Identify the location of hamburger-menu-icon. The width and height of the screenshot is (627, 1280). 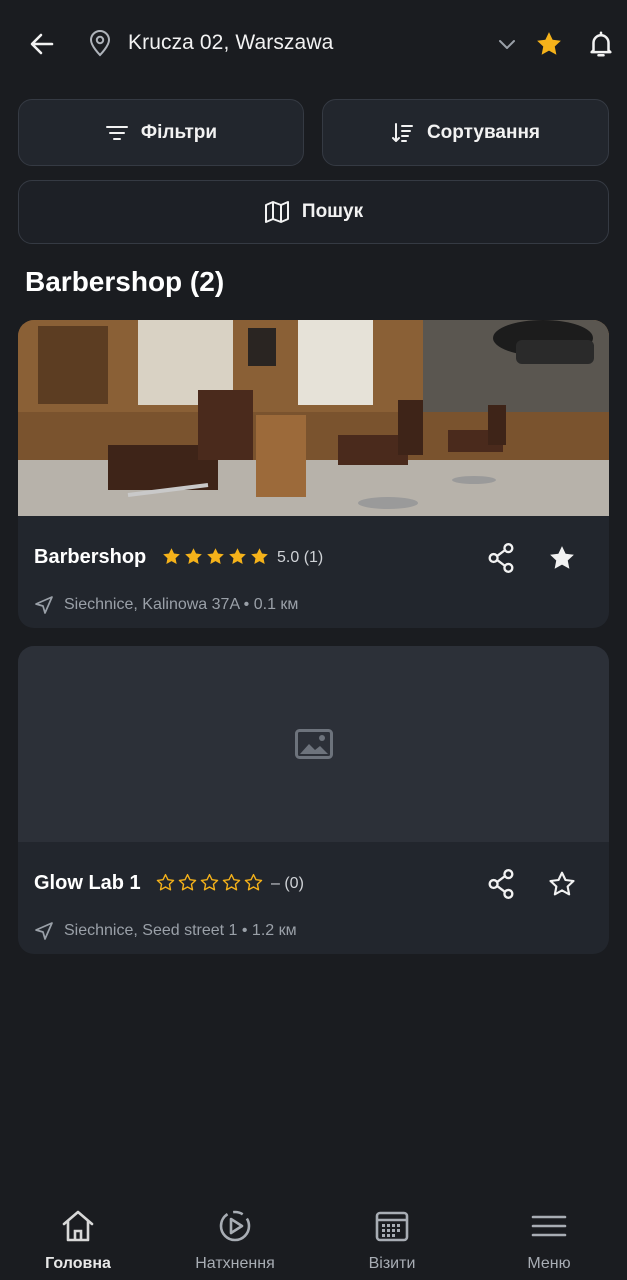
(549, 1226).